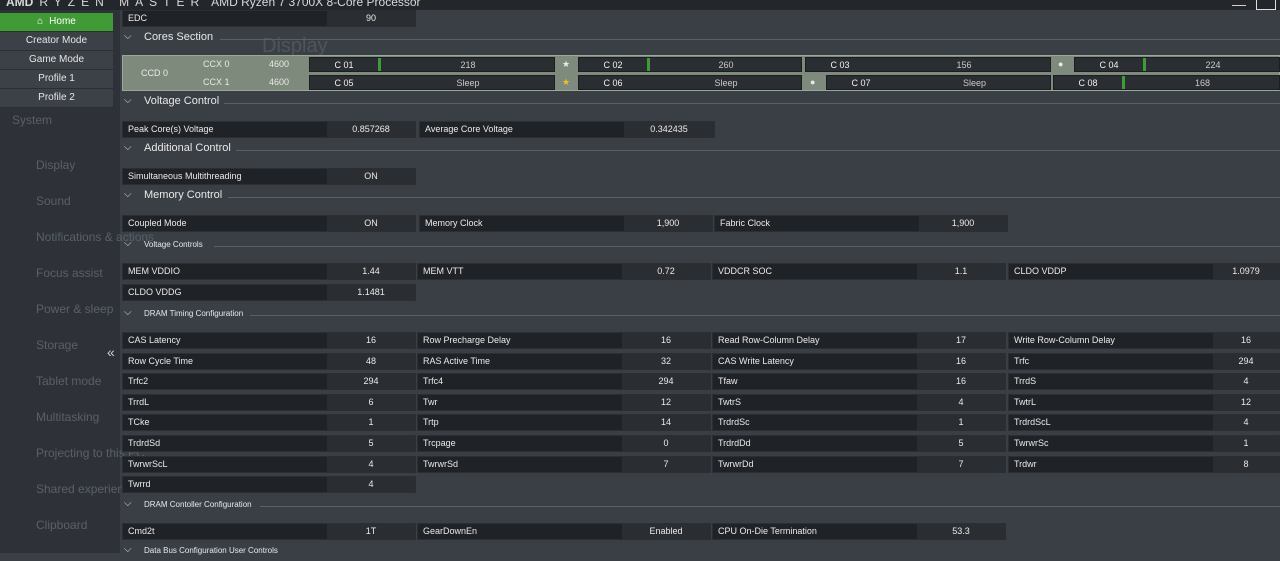 The height and width of the screenshot is (561, 1280). Describe the element at coordinates (269, 443) in the screenshot. I see `trdrdsd-field: TrdrdSd 5` at that location.